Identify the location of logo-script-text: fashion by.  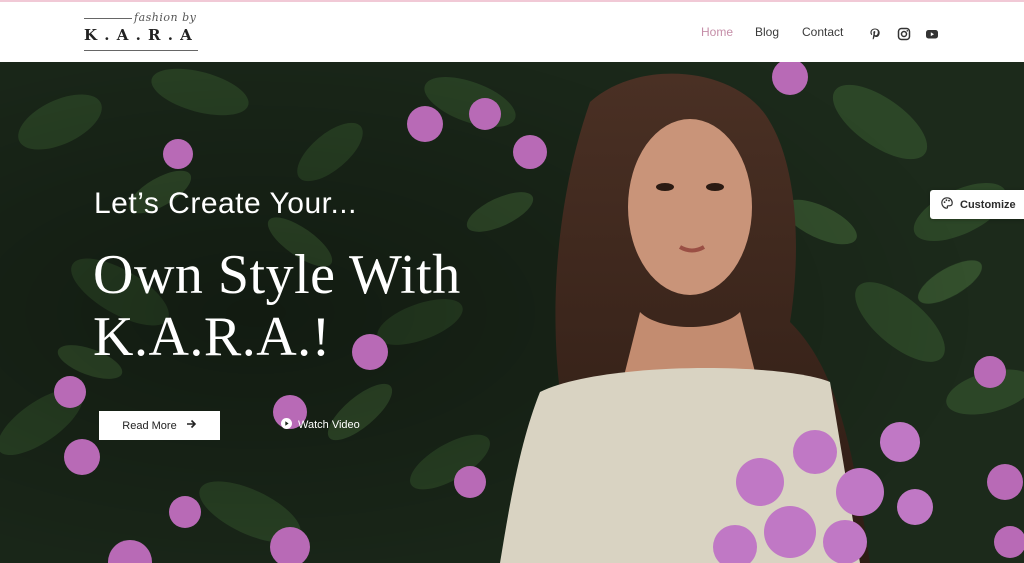
(165, 17).